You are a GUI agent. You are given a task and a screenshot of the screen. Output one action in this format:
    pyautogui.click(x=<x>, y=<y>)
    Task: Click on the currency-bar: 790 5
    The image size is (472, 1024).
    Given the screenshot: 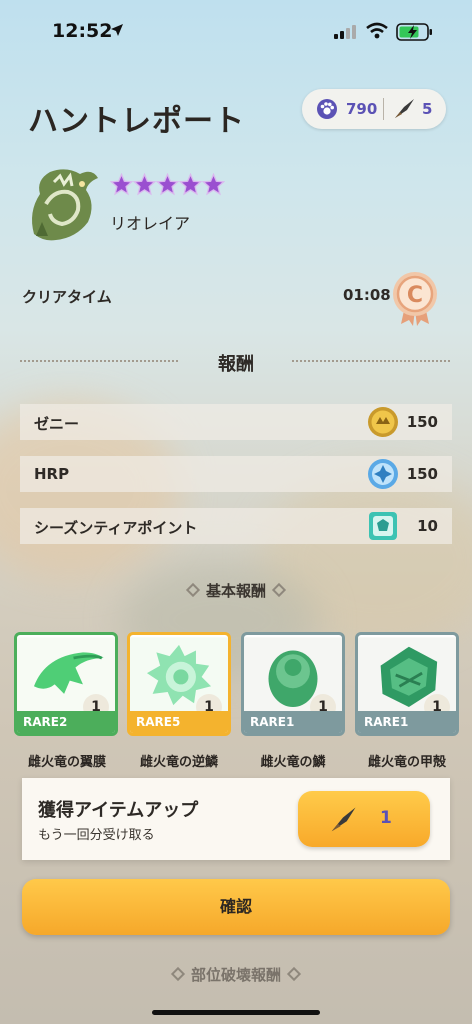 What is the action you would take?
    pyautogui.click(x=374, y=109)
    